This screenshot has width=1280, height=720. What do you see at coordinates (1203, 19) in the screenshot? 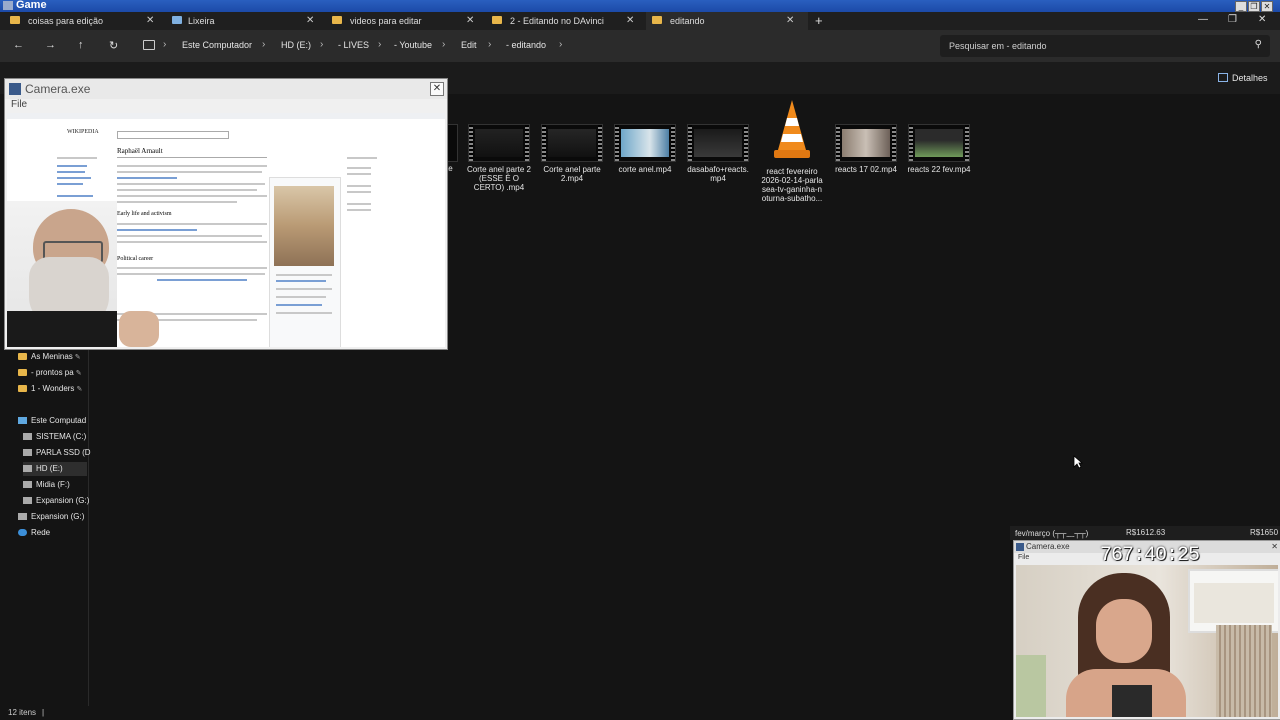
I see `minimize-window-icon: —` at bounding box center [1203, 19].